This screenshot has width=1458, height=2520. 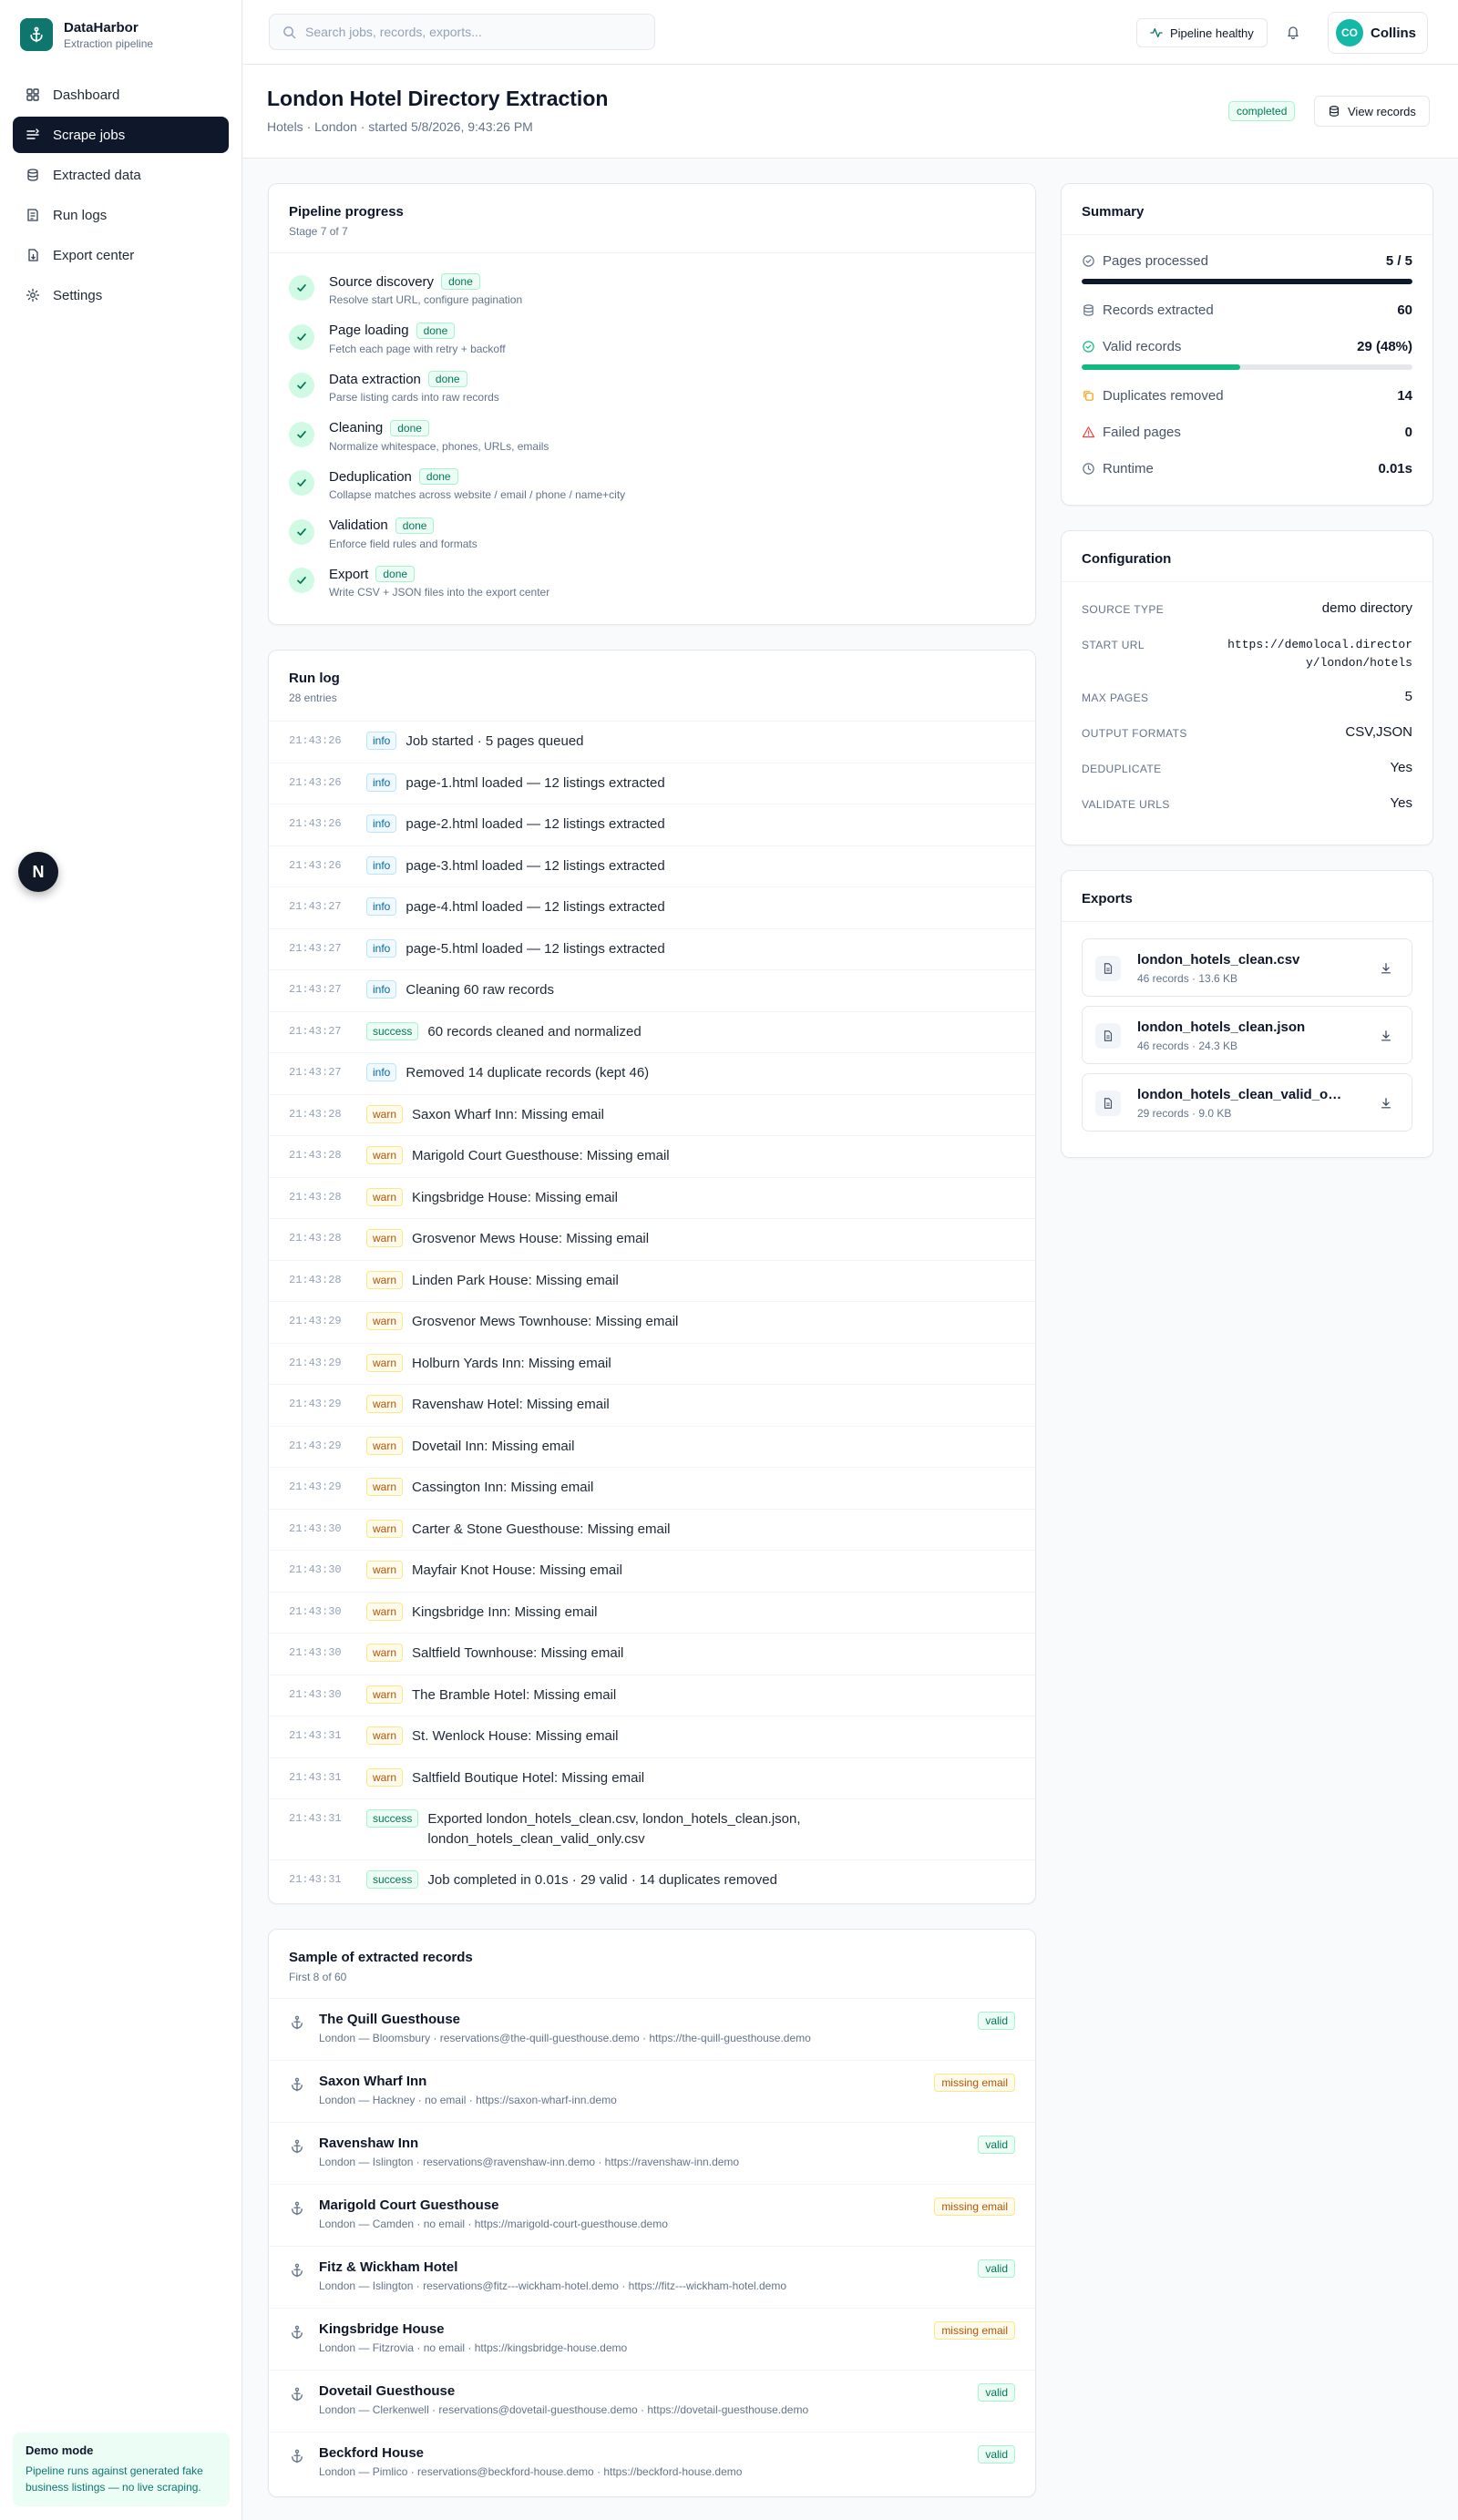 What do you see at coordinates (315, 1446) in the screenshot?
I see `log-timestamp: 21:43:29` at bounding box center [315, 1446].